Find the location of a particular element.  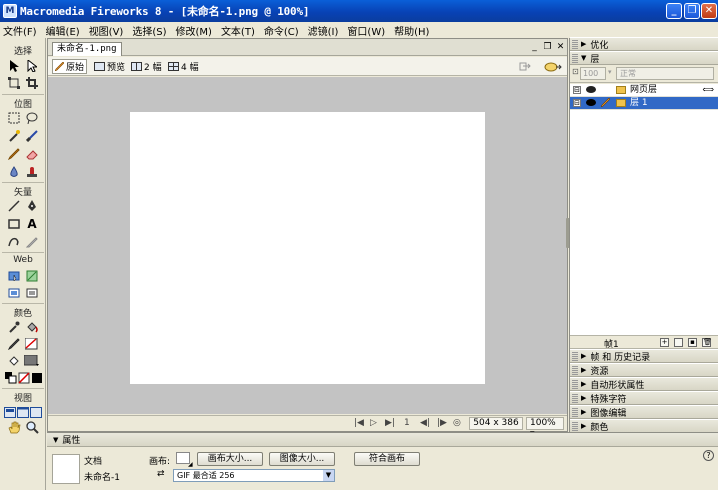

menu-file: 文件(F) is located at coordinates (20, 30).